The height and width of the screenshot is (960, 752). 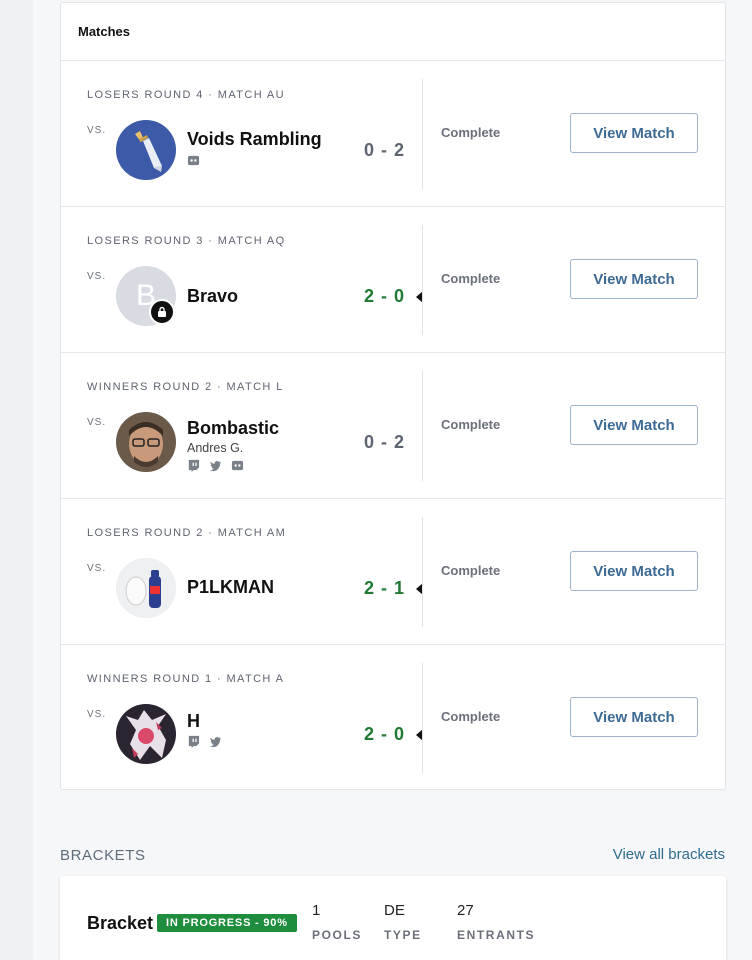 What do you see at coordinates (403, 922) in the screenshot?
I see `type-stat: DE TYPE` at bounding box center [403, 922].